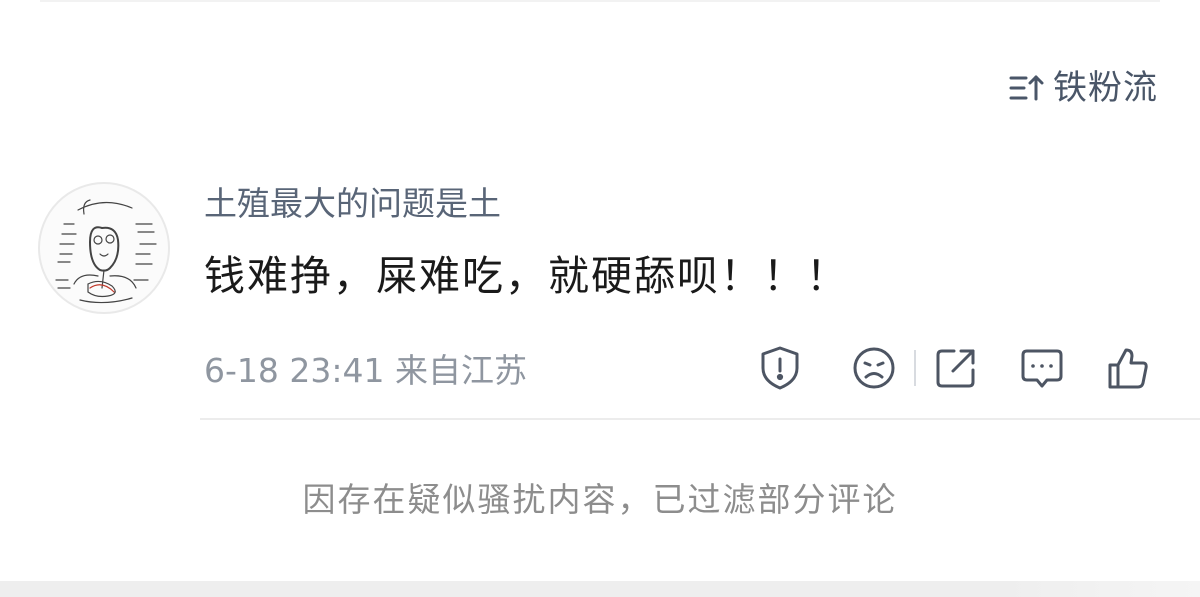 The width and height of the screenshot is (1200, 597). What do you see at coordinates (1042, 368) in the screenshot?
I see `comment-icon` at bounding box center [1042, 368].